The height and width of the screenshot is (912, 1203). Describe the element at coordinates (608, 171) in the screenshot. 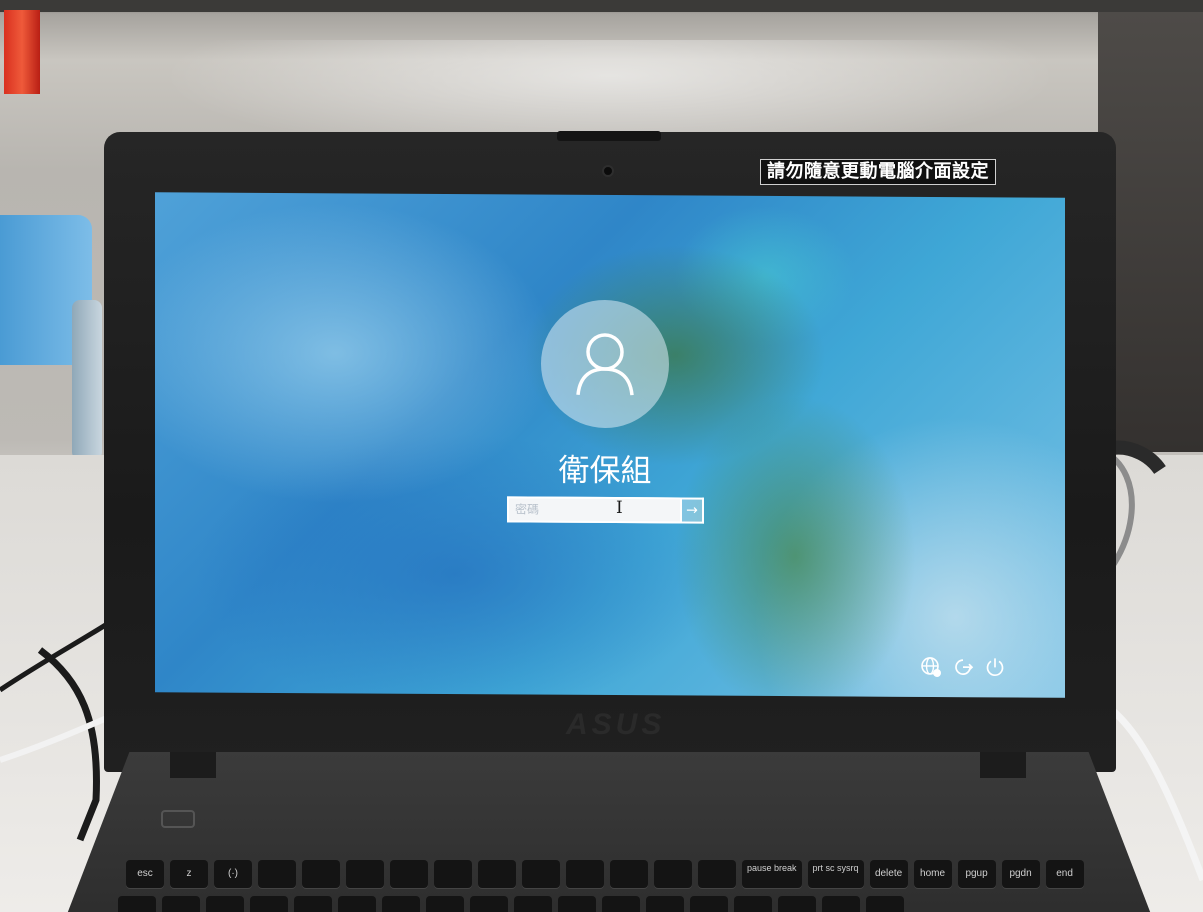

I see `webcam` at that location.